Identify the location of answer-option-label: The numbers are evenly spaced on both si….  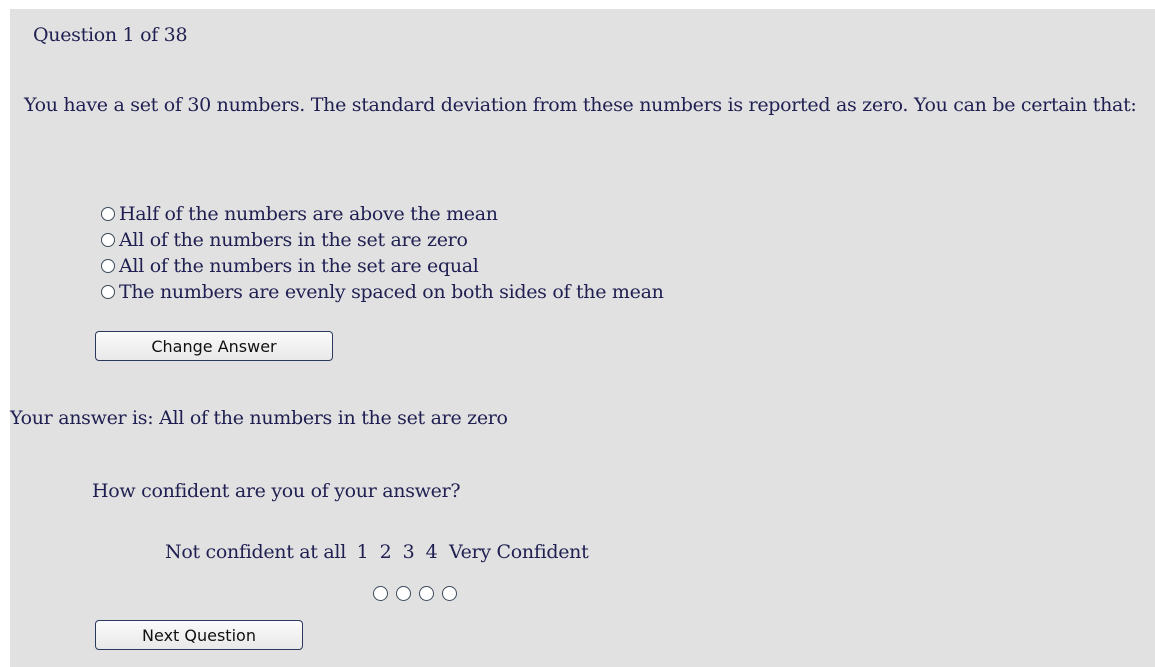
(391, 292).